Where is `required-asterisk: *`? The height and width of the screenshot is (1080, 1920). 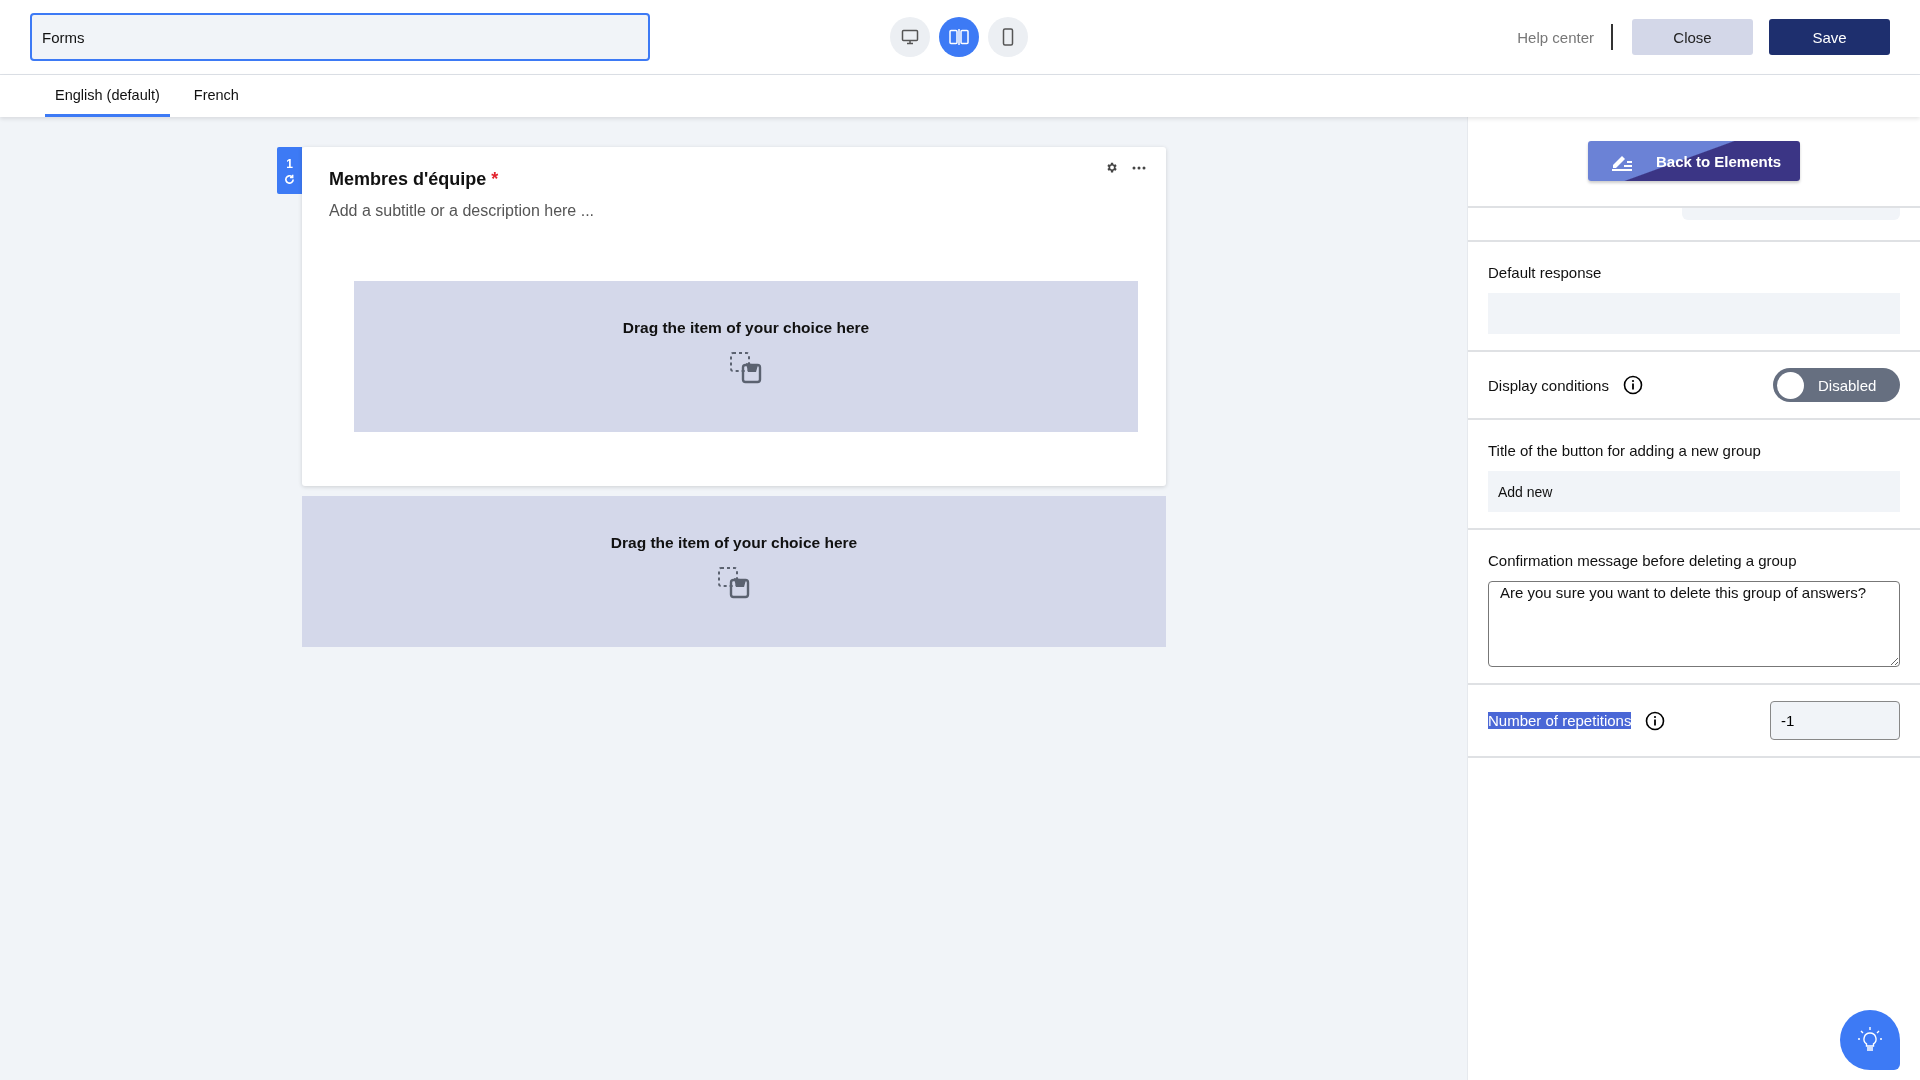
required-asterisk: * is located at coordinates (495, 179).